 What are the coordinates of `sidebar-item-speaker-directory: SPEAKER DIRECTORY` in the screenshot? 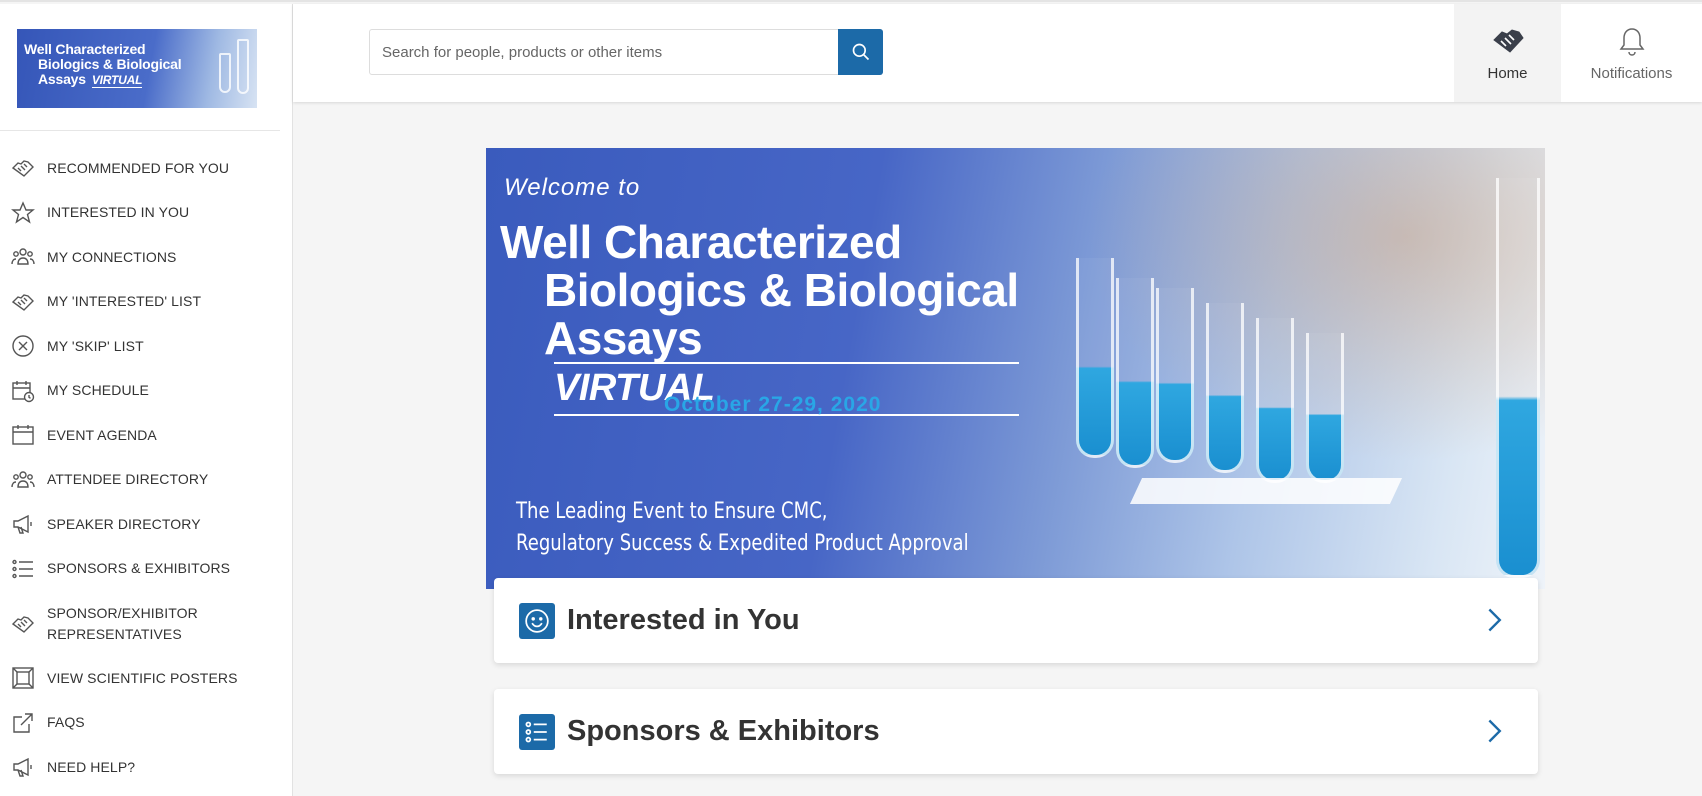 It's located at (146, 524).